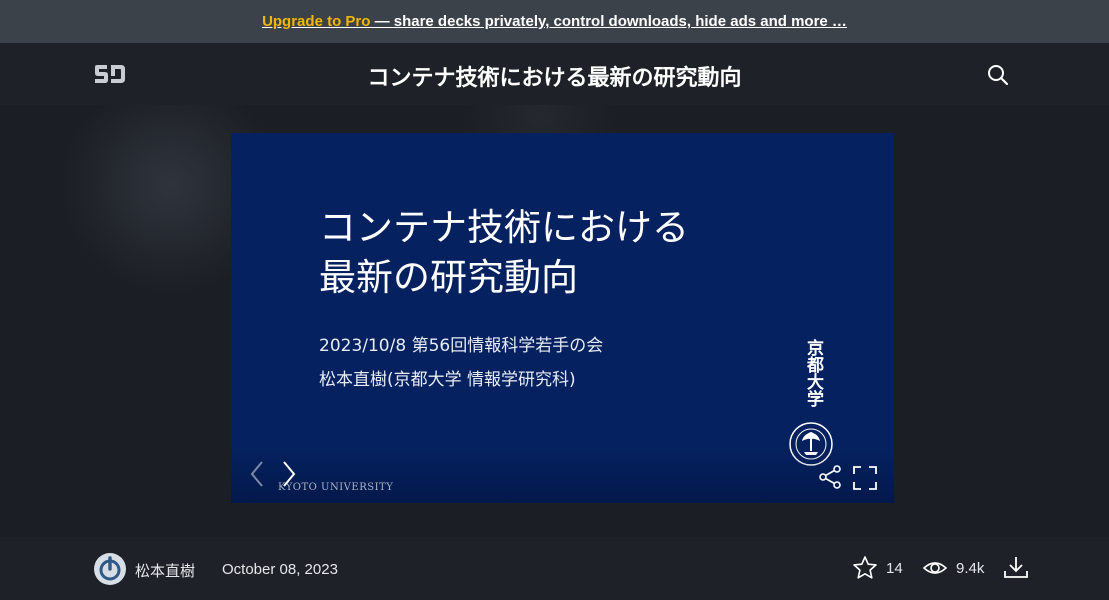 This screenshot has height=600, width=1109. What do you see at coordinates (448, 277) in the screenshot?
I see `slide-title-line: 最新の研究動向` at bounding box center [448, 277].